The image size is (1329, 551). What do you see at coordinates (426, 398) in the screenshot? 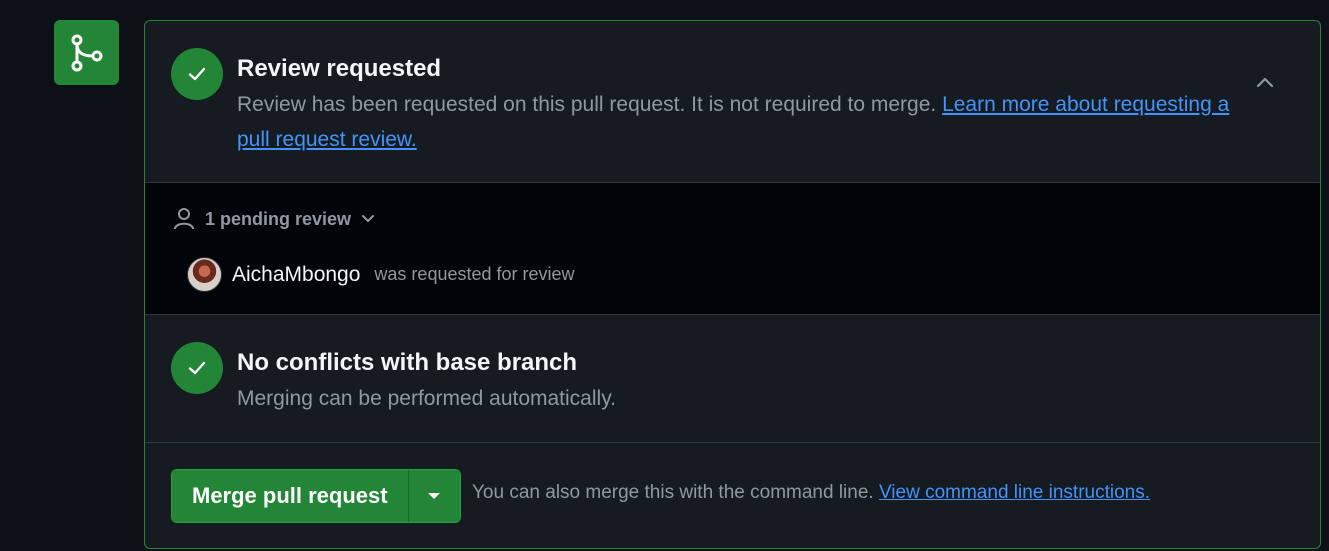
I see `conflicts-description: Merging can be performed automatically.` at bounding box center [426, 398].